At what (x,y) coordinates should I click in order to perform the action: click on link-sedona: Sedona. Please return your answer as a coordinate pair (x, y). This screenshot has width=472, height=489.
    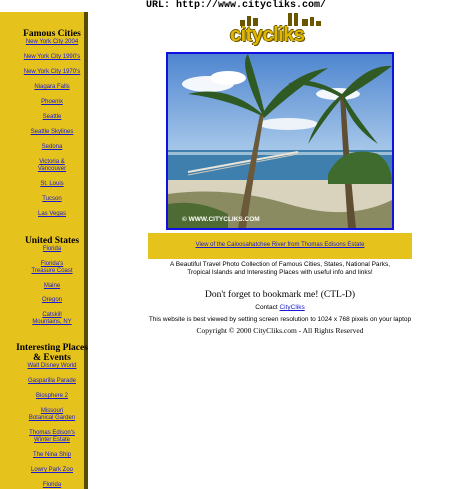
    Looking at the image, I should click on (52, 147).